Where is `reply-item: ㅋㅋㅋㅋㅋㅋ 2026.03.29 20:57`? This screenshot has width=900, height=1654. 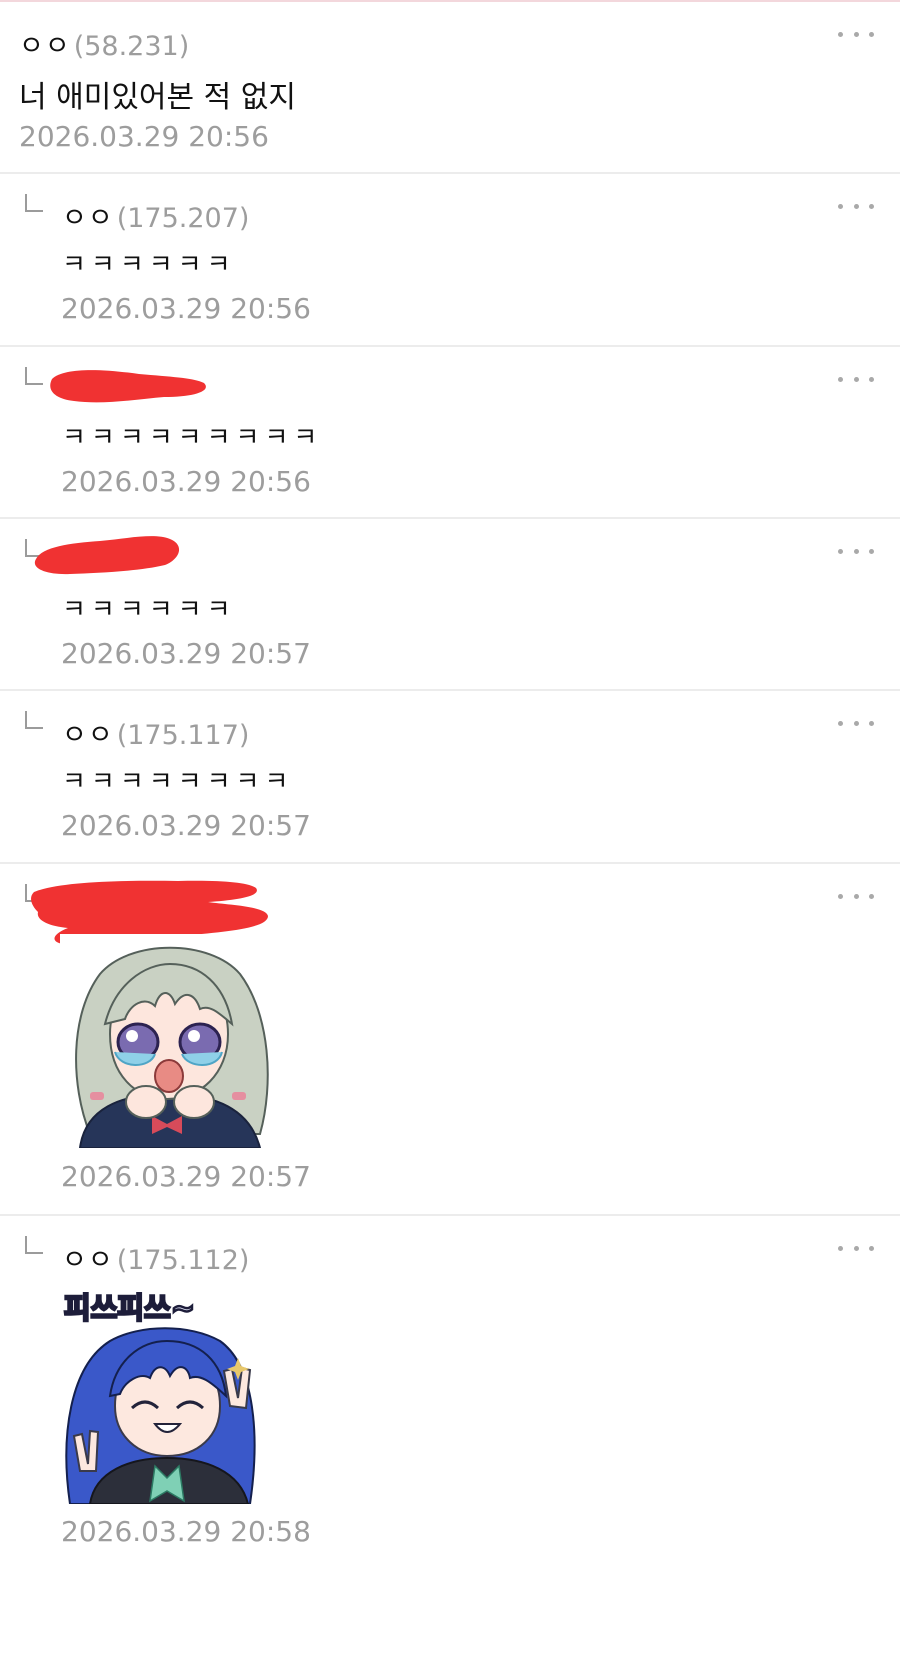 reply-item: ㅋㅋㅋㅋㅋㅋ 2026.03.29 20:57 is located at coordinates (450, 605).